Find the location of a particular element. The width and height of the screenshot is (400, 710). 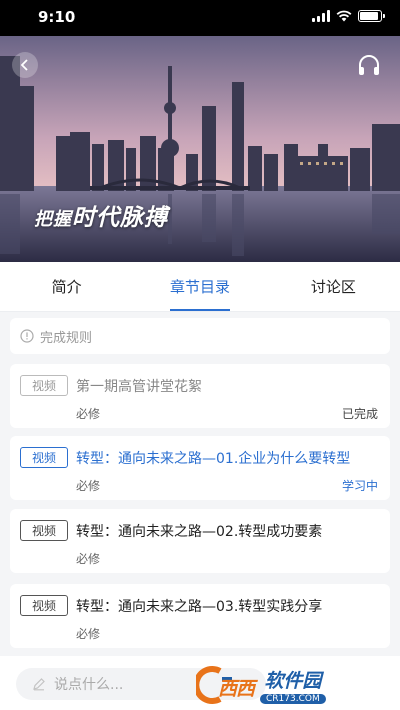

watermark-text: 软件园 CR173.COM is located at coordinates (293, 685).